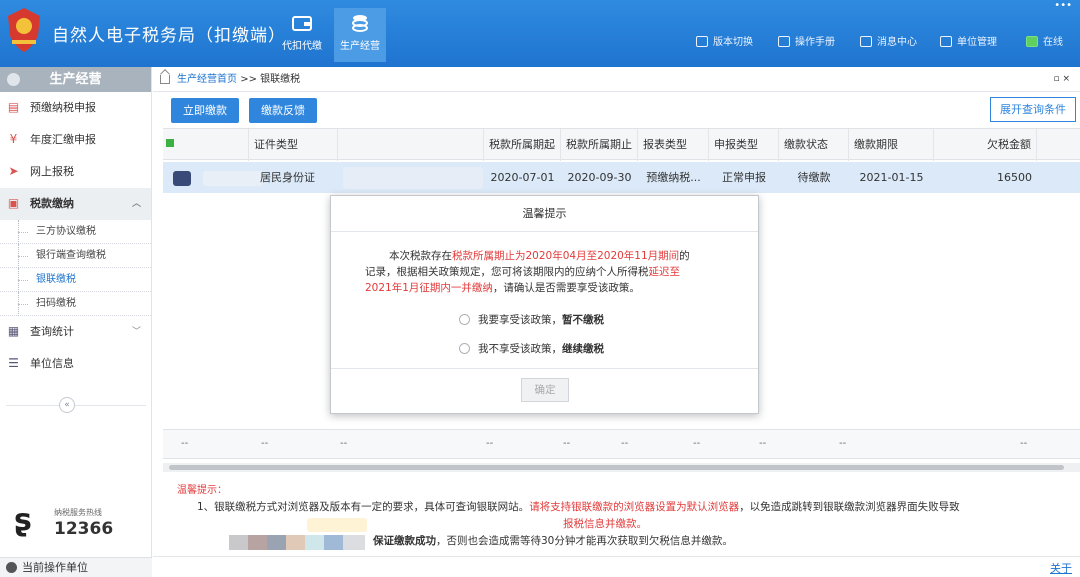  Describe the element at coordinates (784, 41) in the screenshot. I see `manual-icon` at that location.